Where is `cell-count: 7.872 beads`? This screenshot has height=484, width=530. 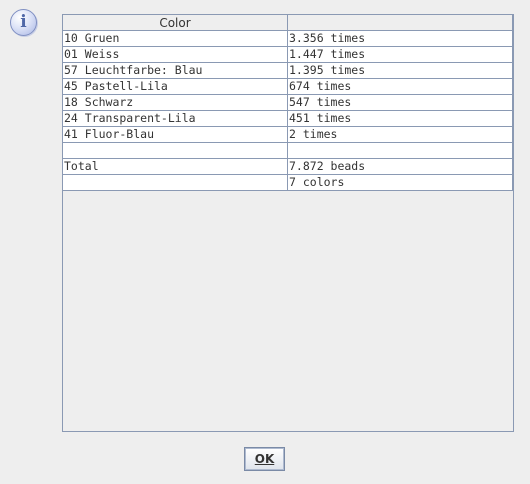
cell-count: 7.872 beads is located at coordinates (400, 167).